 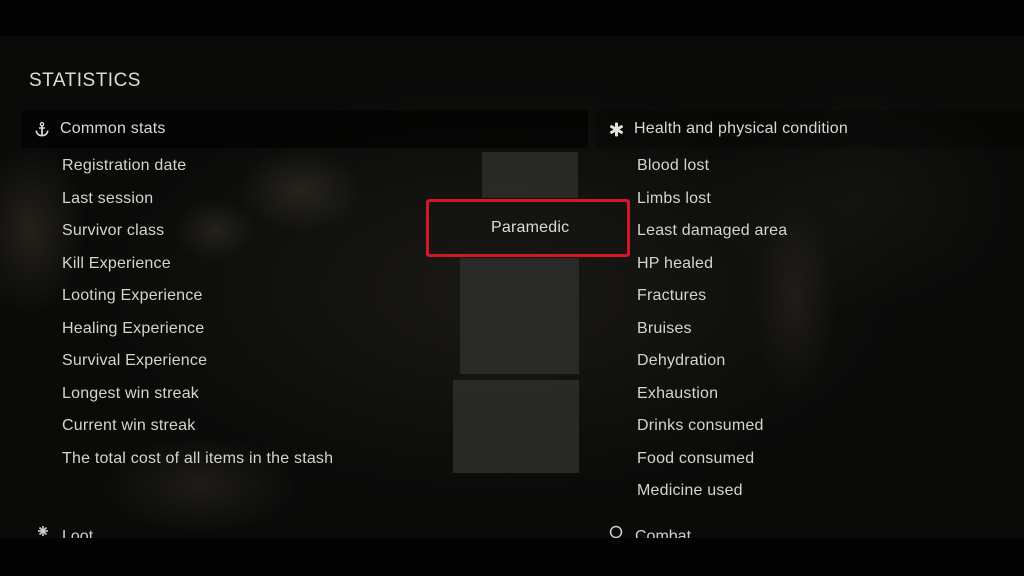 I want to click on stat-label: Food consumed, so click(x=696, y=458).